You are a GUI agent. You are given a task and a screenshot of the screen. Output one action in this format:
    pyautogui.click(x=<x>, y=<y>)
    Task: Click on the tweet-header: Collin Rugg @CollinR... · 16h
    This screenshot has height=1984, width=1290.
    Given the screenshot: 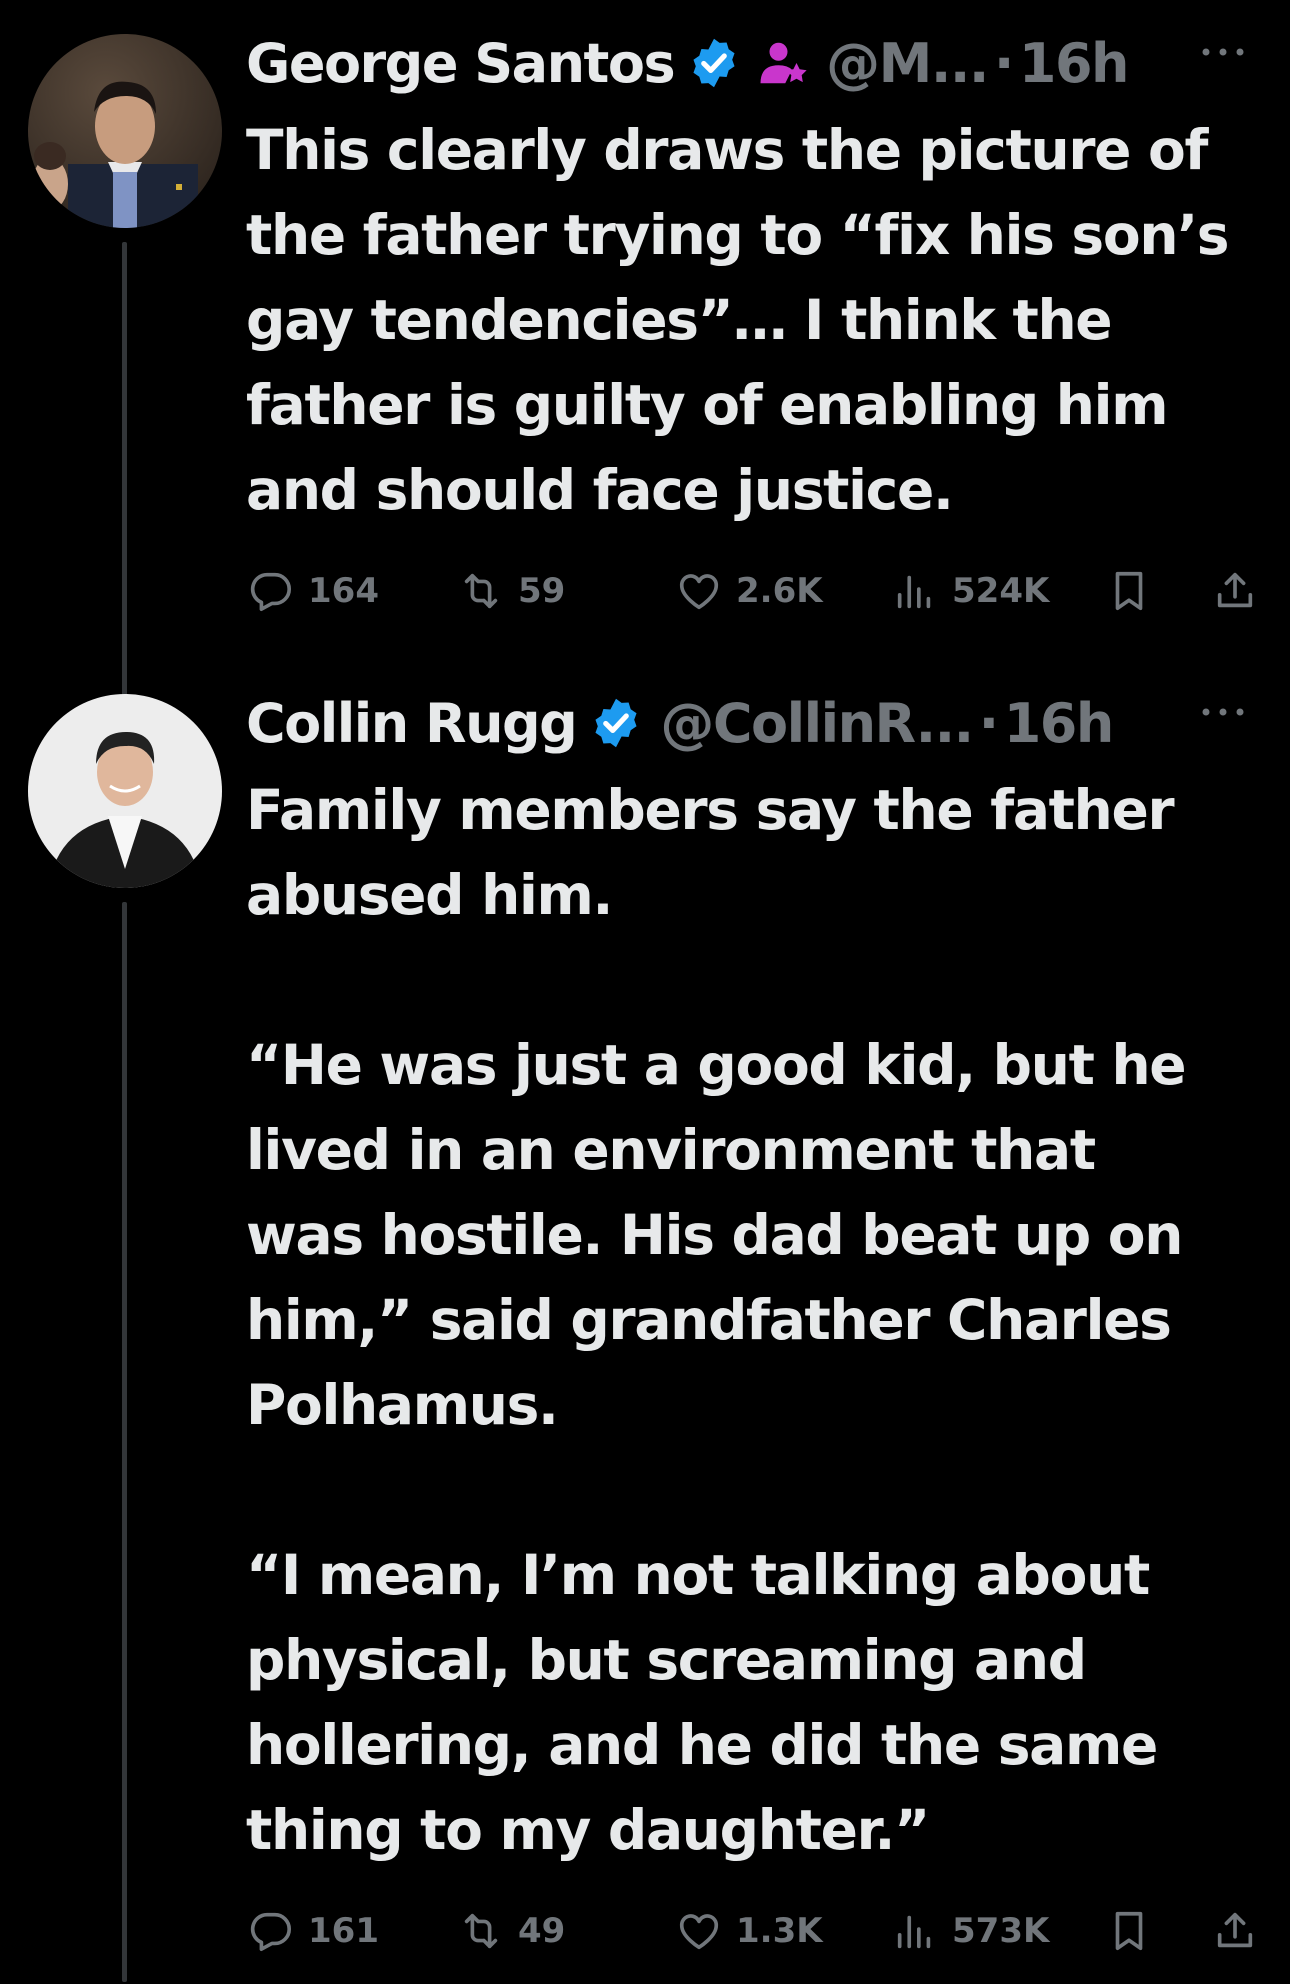 What is the action you would take?
    pyautogui.click(x=751, y=723)
    